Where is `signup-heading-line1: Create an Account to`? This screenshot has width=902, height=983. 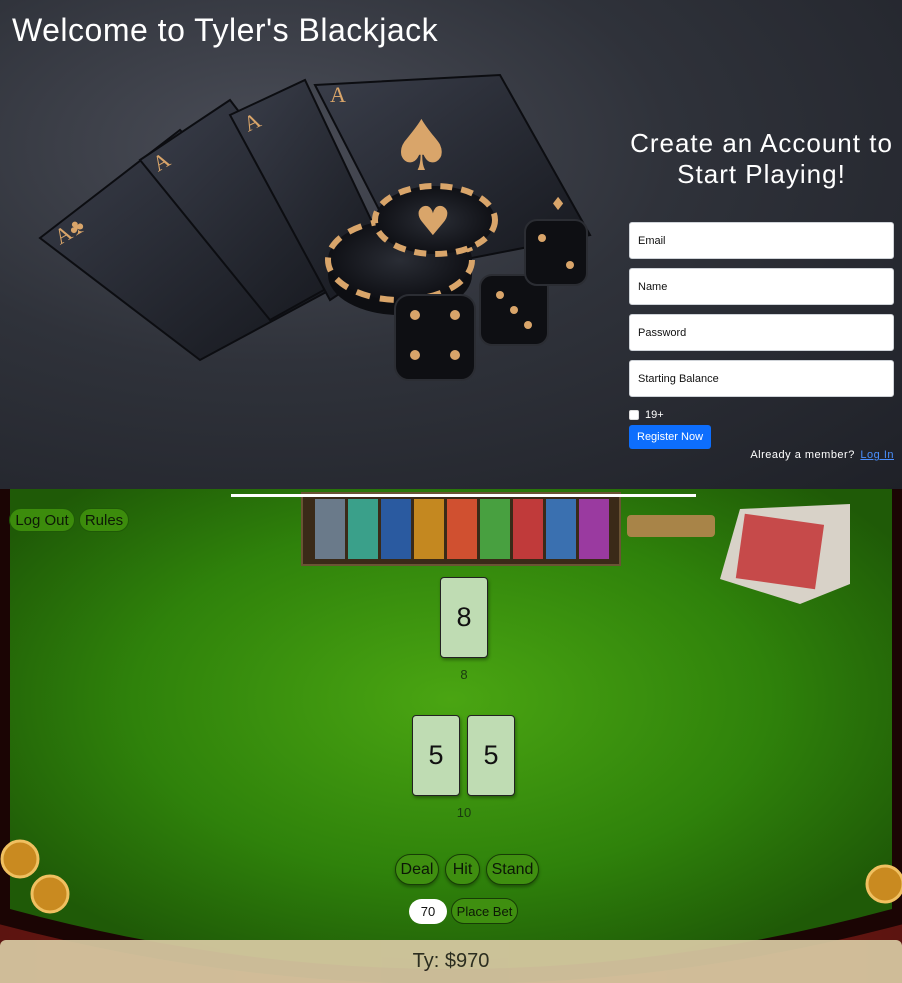 signup-heading-line1: Create an Account to is located at coordinates (761, 143).